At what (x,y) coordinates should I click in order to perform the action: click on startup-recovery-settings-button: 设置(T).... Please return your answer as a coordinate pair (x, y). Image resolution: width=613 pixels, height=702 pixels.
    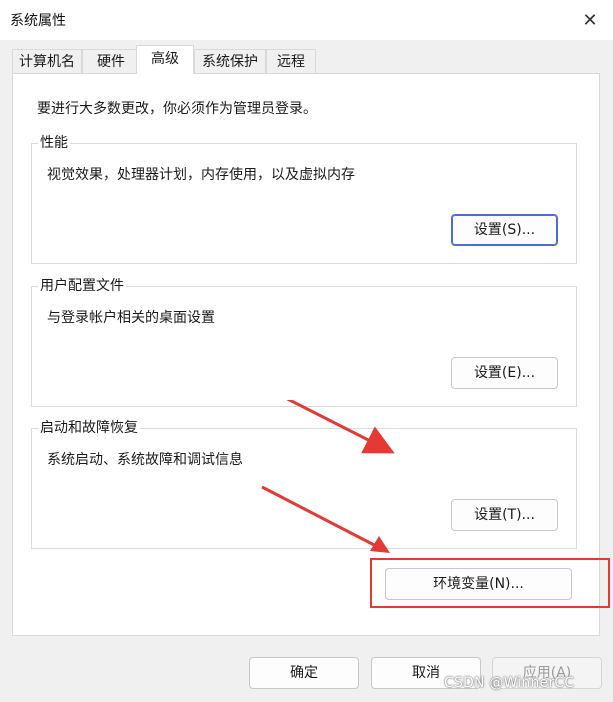
    Looking at the image, I should click on (504, 515).